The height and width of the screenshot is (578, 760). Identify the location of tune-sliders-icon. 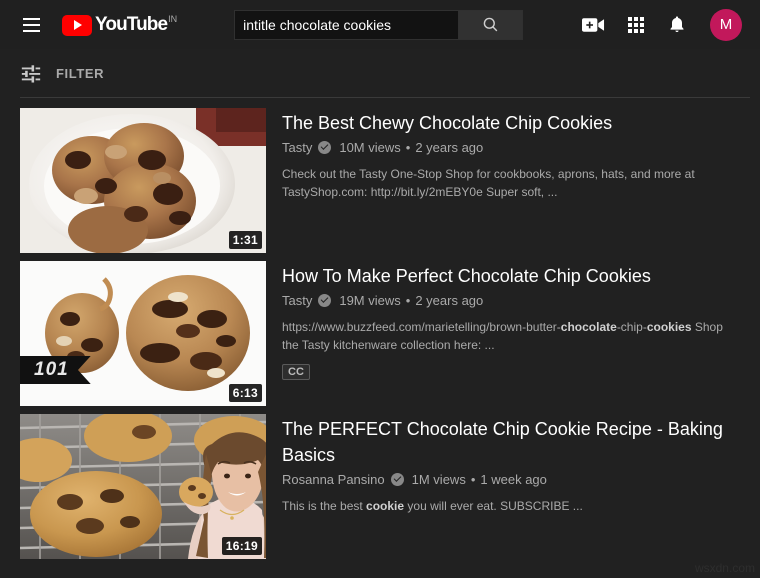
(31, 74).